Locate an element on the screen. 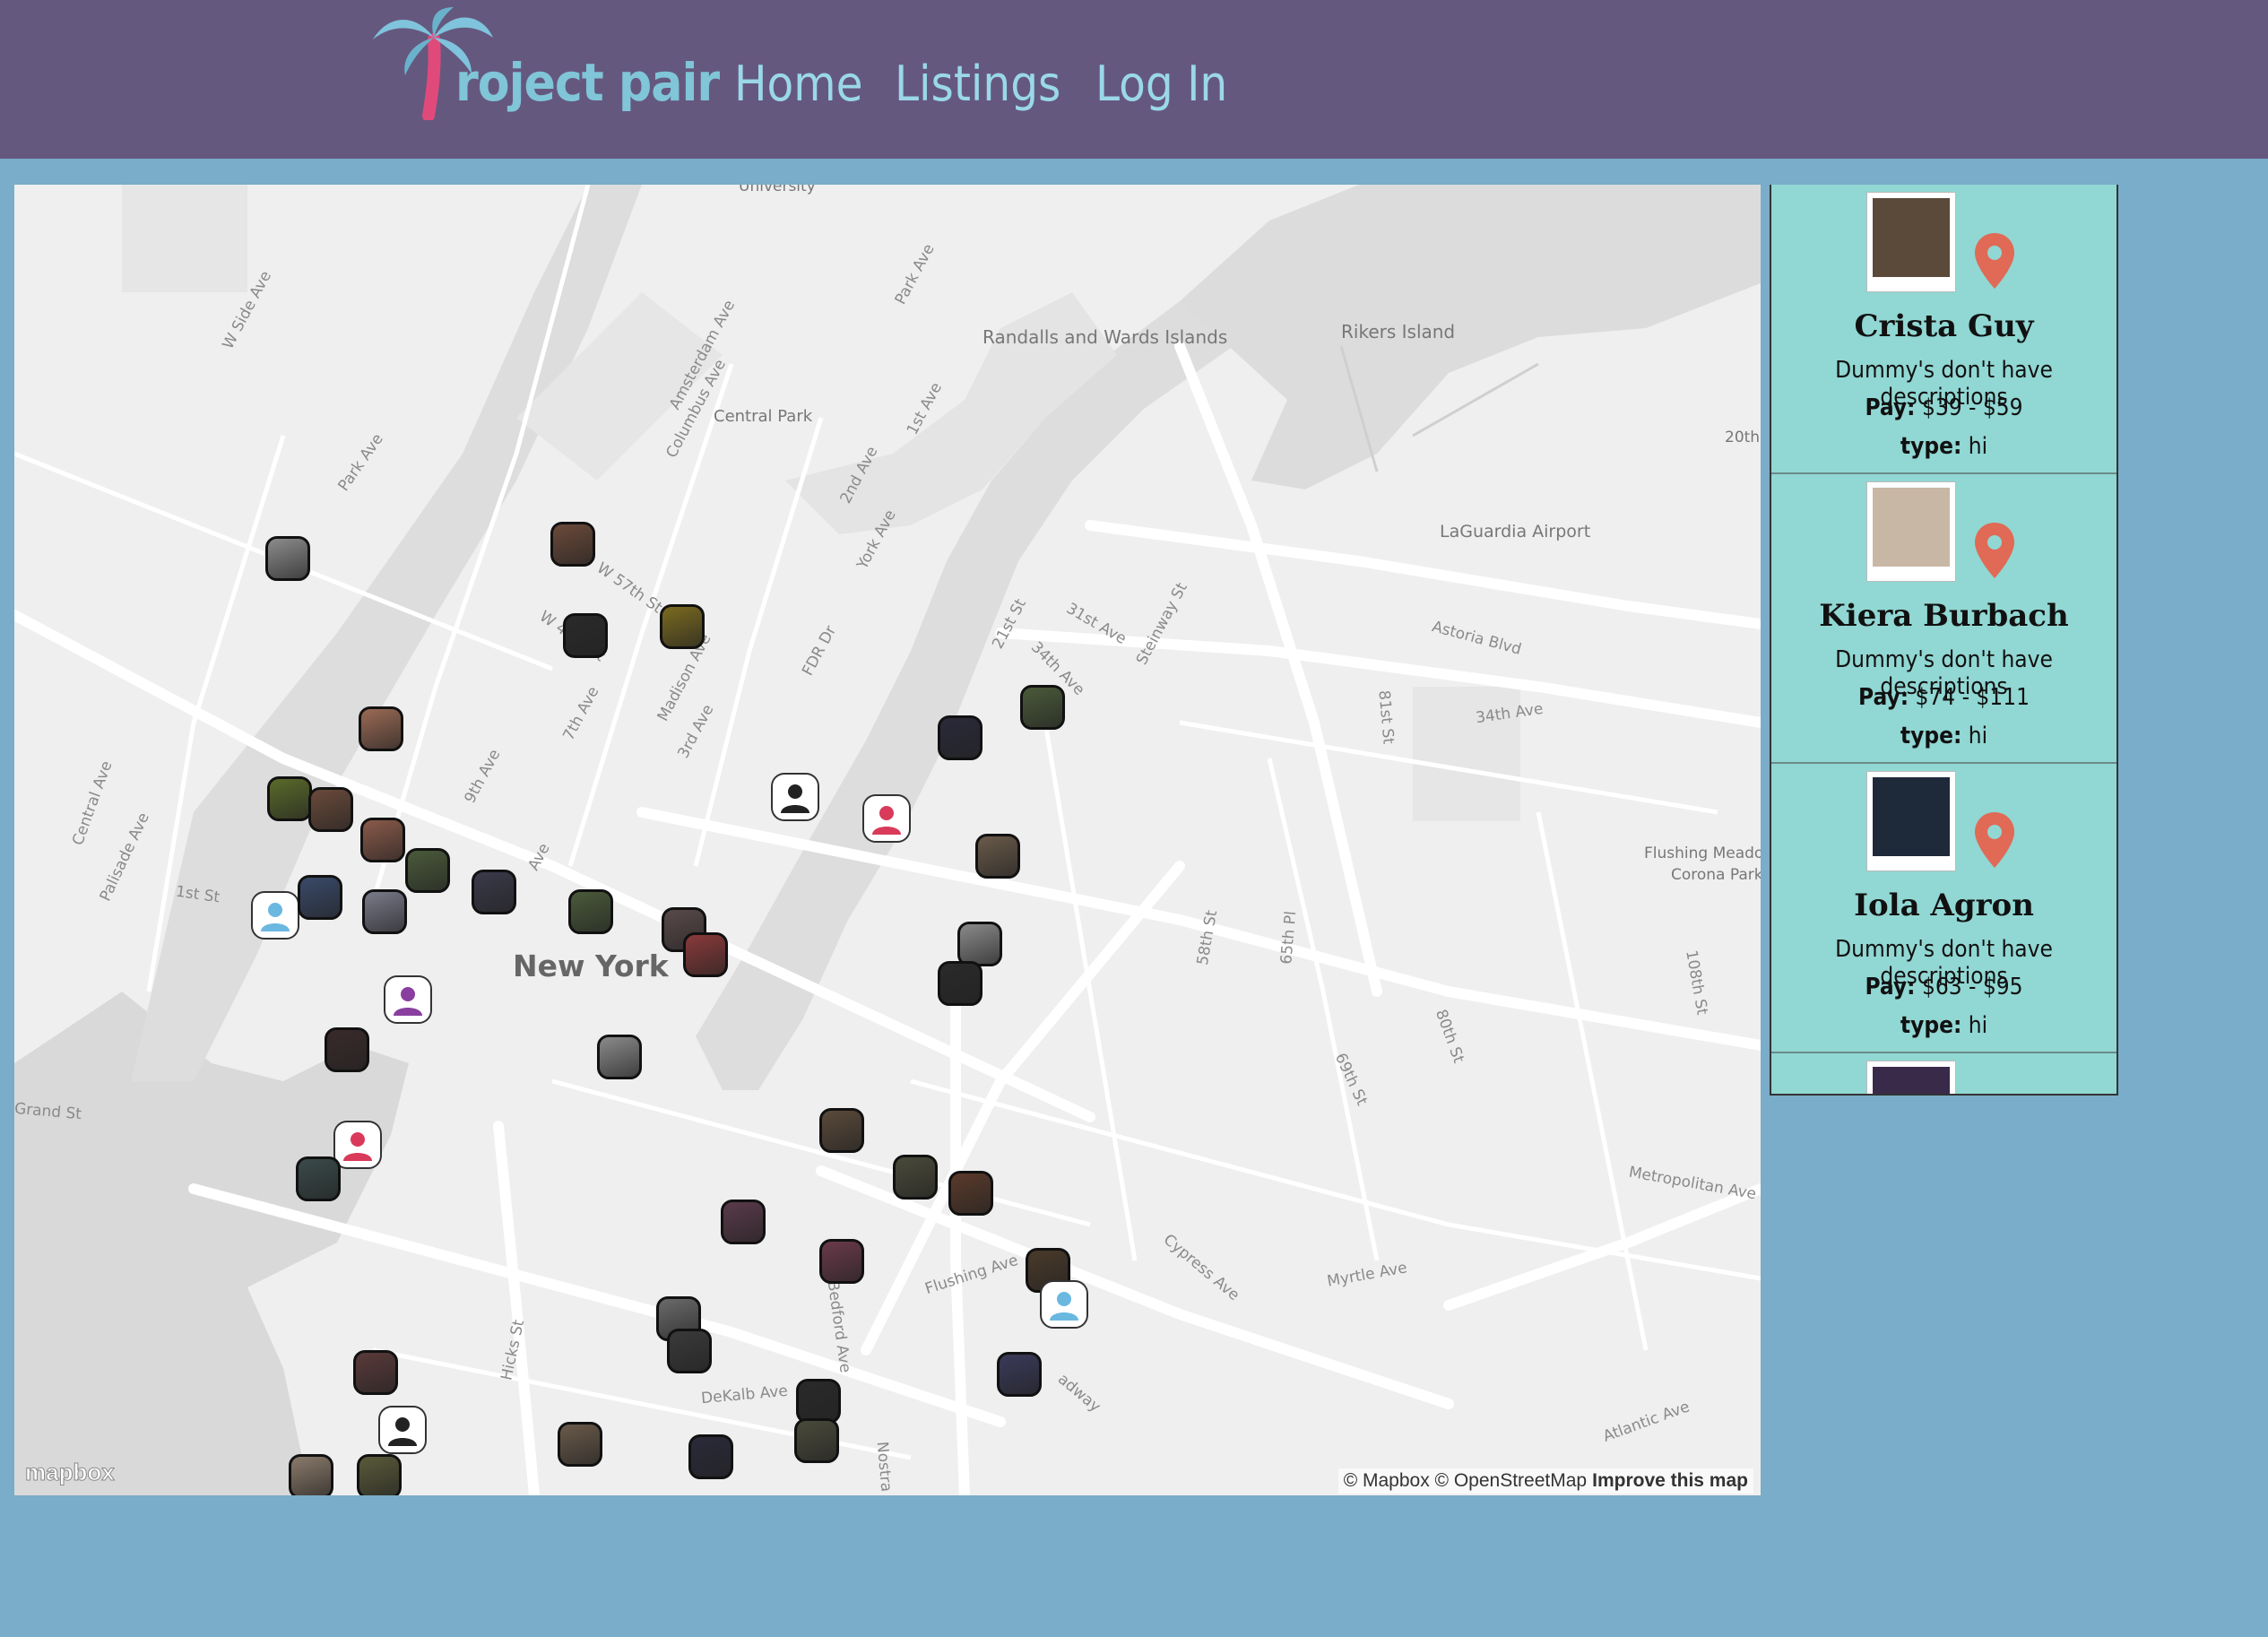 The height and width of the screenshot is (1637, 2268). logo-wordmark: roject pair is located at coordinates (587, 82).